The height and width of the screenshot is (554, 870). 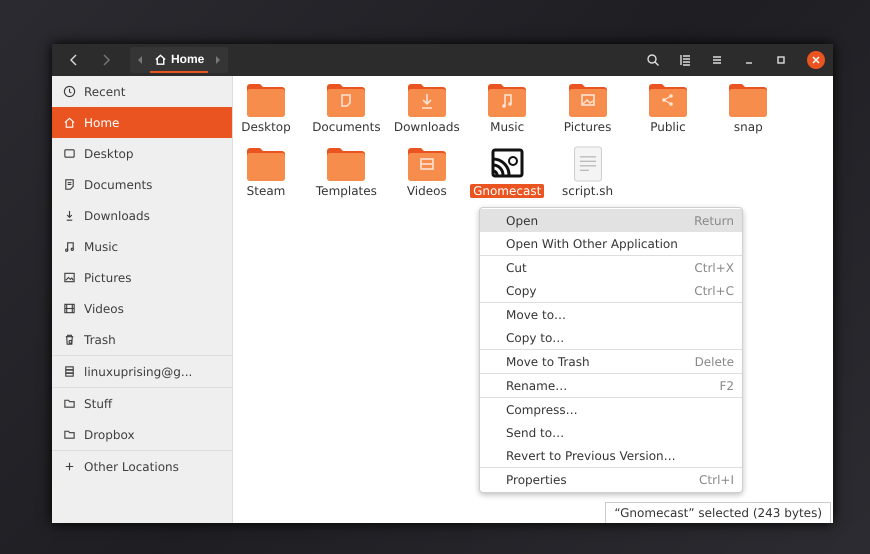 I want to click on plus-icon, so click(x=69, y=466).